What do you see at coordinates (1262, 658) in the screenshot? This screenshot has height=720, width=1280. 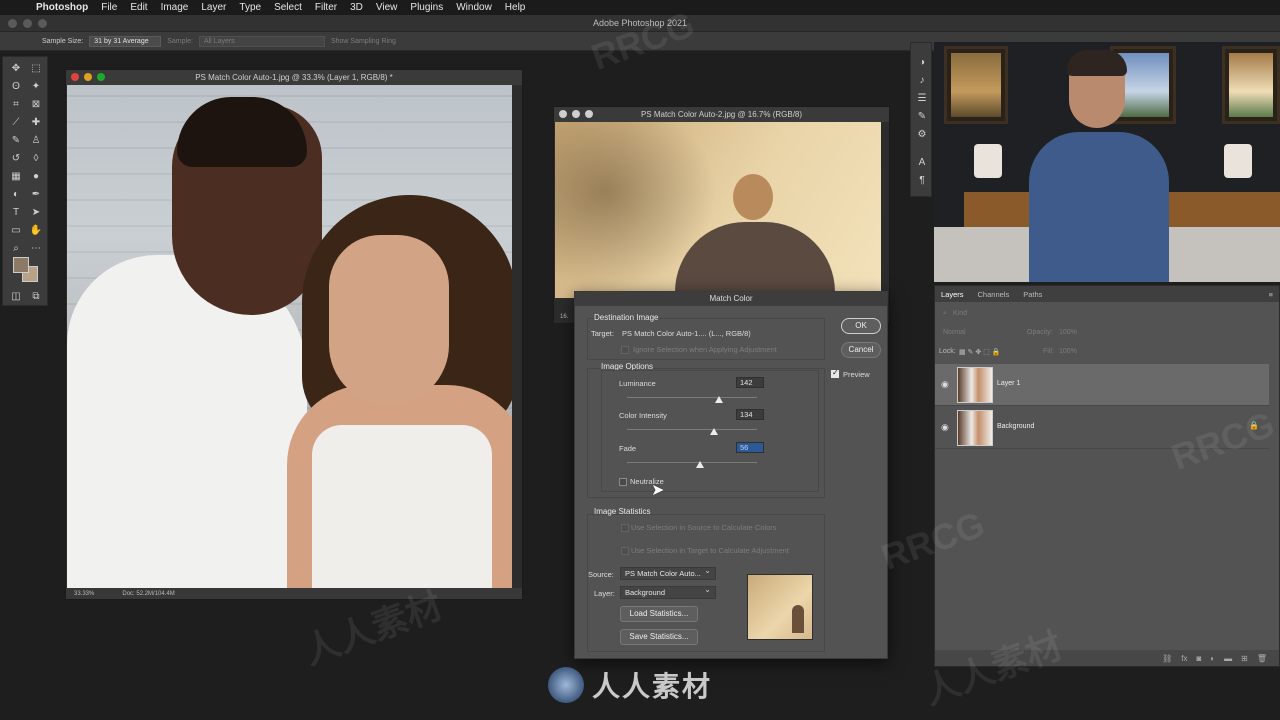 I see `delete-layer-icon: 🗑` at bounding box center [1262, 658].